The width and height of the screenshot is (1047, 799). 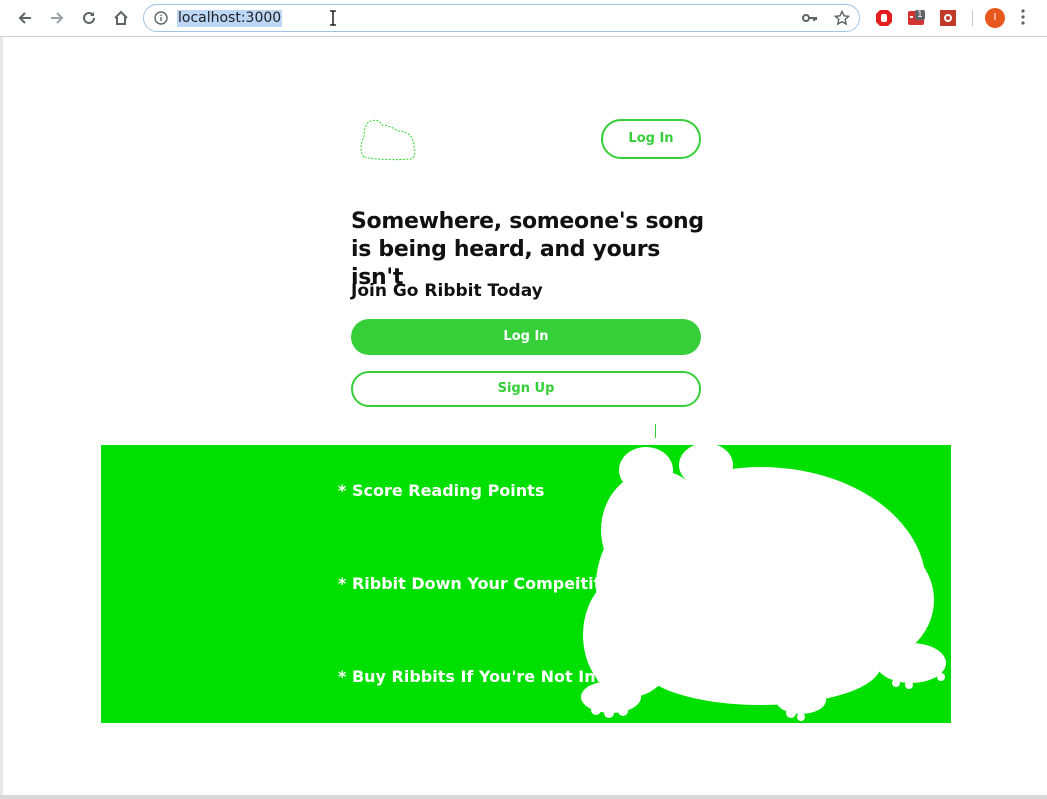 I want to click on page-left-border, so click(x=1, y=418).